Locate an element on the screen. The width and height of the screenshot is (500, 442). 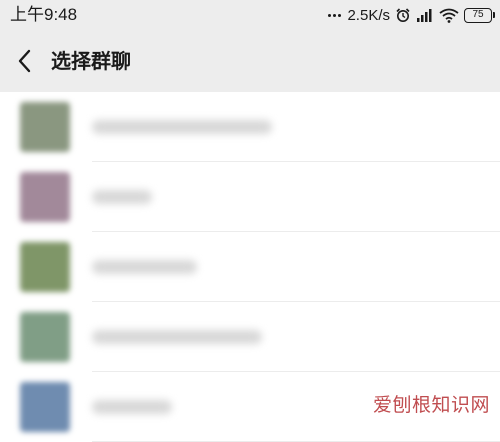
chevron-left-icon is located at coordinates (26, 61).